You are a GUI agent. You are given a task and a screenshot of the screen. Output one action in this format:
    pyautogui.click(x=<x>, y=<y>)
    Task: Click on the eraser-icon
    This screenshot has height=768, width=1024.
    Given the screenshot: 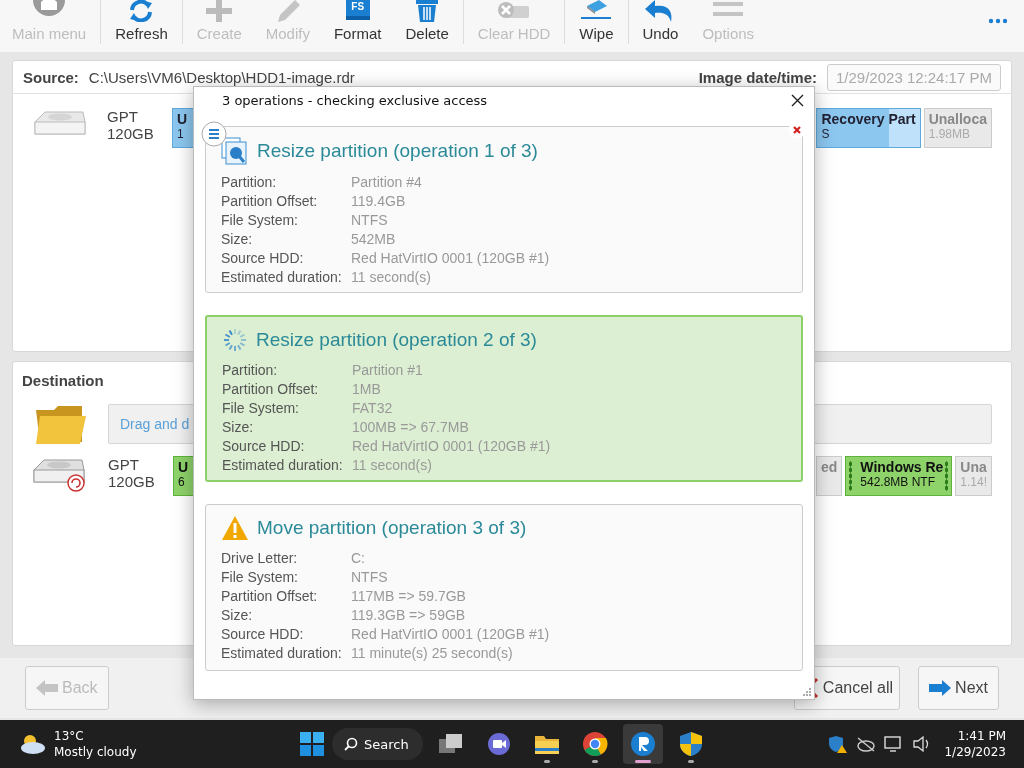 What is the action you would take?
    pyautogui.click(x=596, y=11)
    